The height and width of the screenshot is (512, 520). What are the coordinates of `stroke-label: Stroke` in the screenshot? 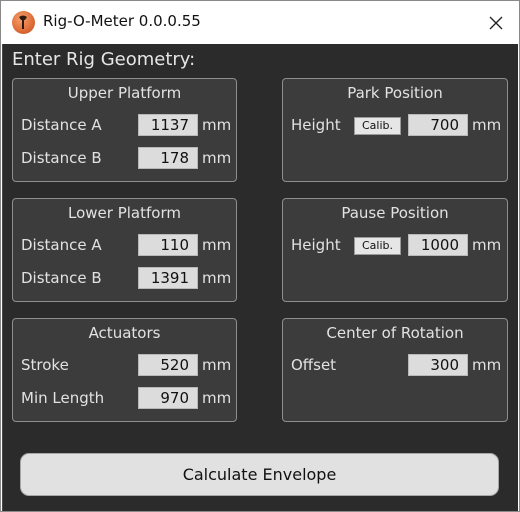 It's located at (45, 365).